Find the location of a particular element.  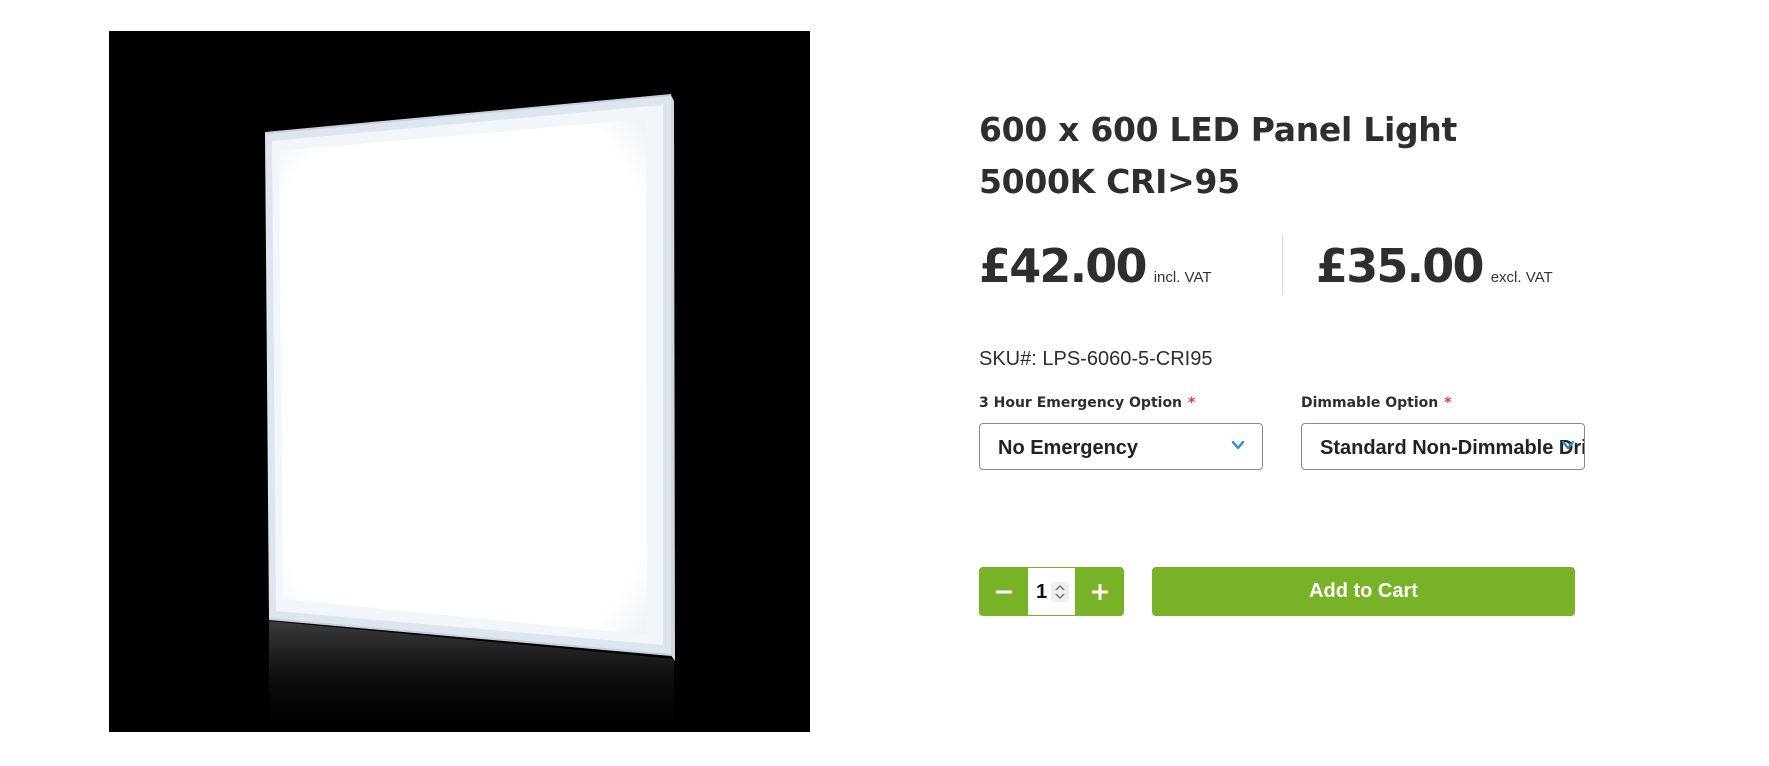

dimmable-option-select: Standard Non-Dimmable Driver is located at coordinates (1443, 446).